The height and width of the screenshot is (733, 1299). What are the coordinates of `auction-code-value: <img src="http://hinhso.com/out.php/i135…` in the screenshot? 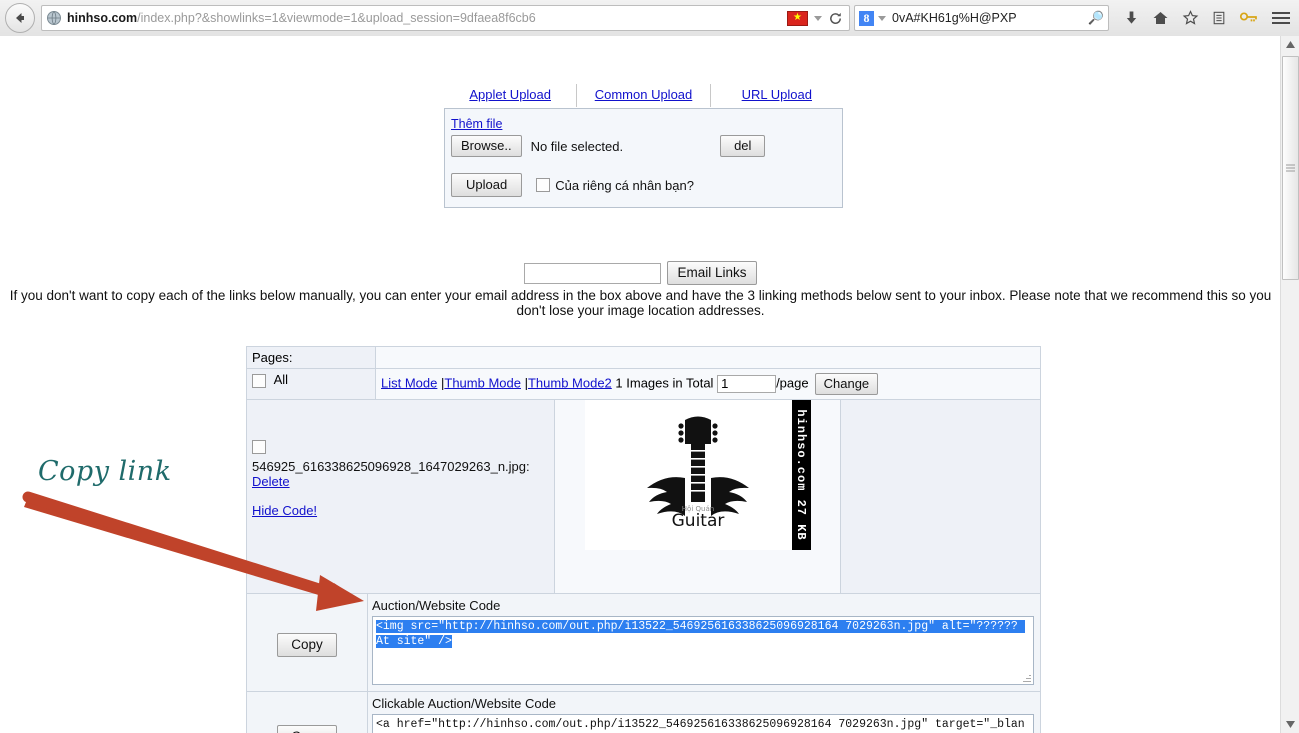 It's located at (700, 634).